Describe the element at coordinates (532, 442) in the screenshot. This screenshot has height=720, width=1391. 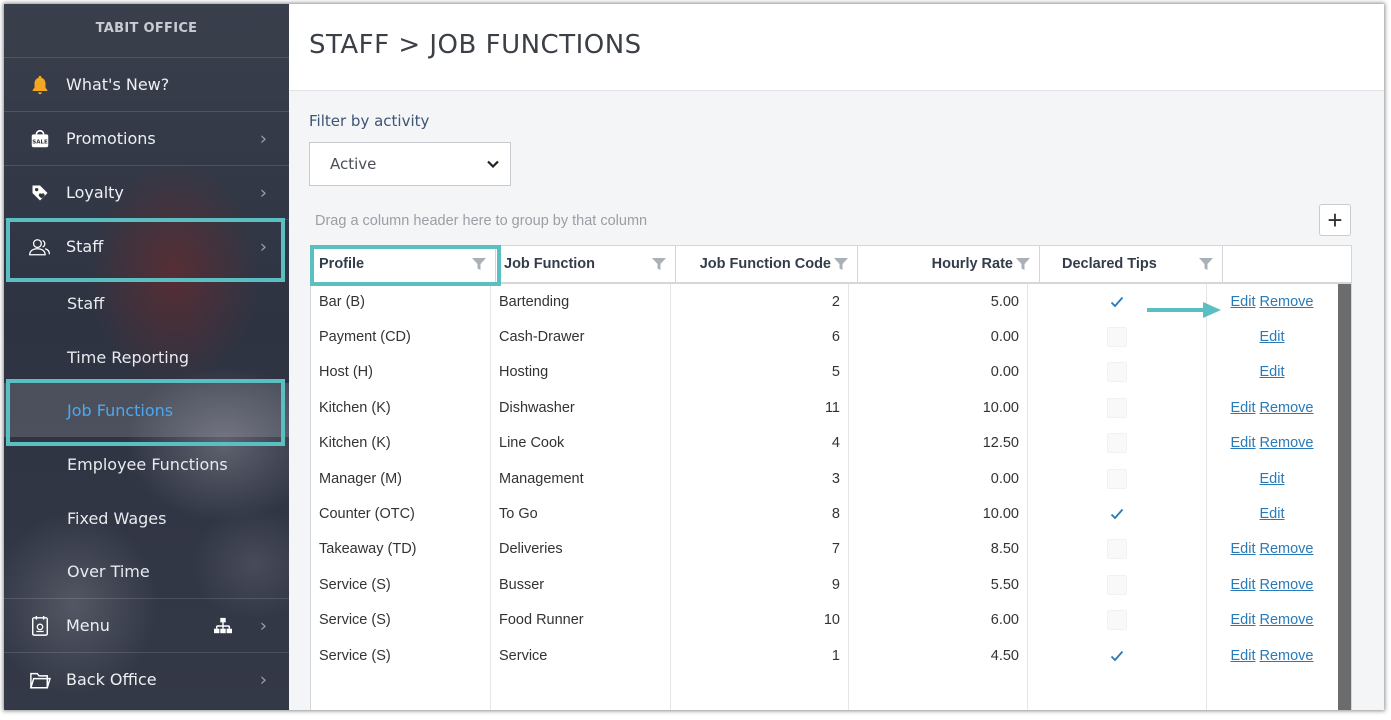
I see `cell-job-function: Line Cook` at that location.